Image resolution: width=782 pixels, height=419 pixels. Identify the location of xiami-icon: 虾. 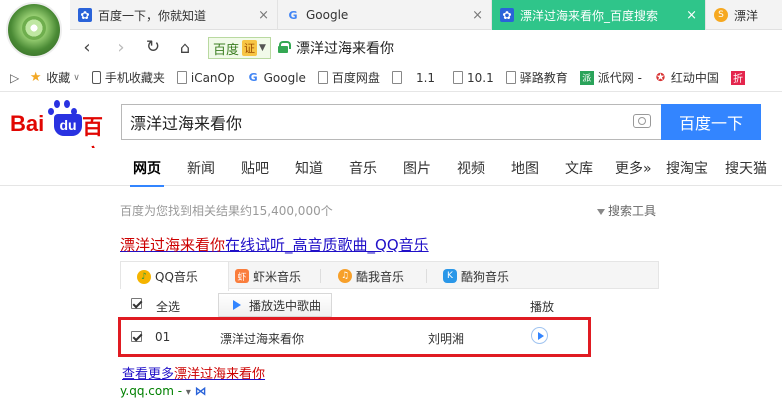
(242, 276).